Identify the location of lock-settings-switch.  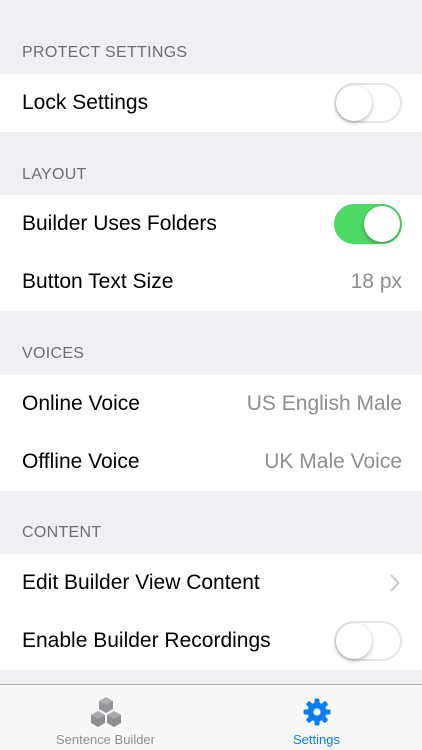
(368, 103).